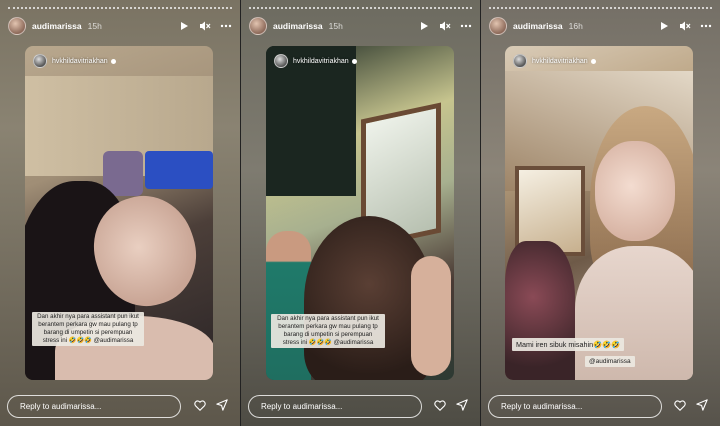  Describe the element at coordinates (635, 191) in the screenshot. I see `photo-face` at that location.